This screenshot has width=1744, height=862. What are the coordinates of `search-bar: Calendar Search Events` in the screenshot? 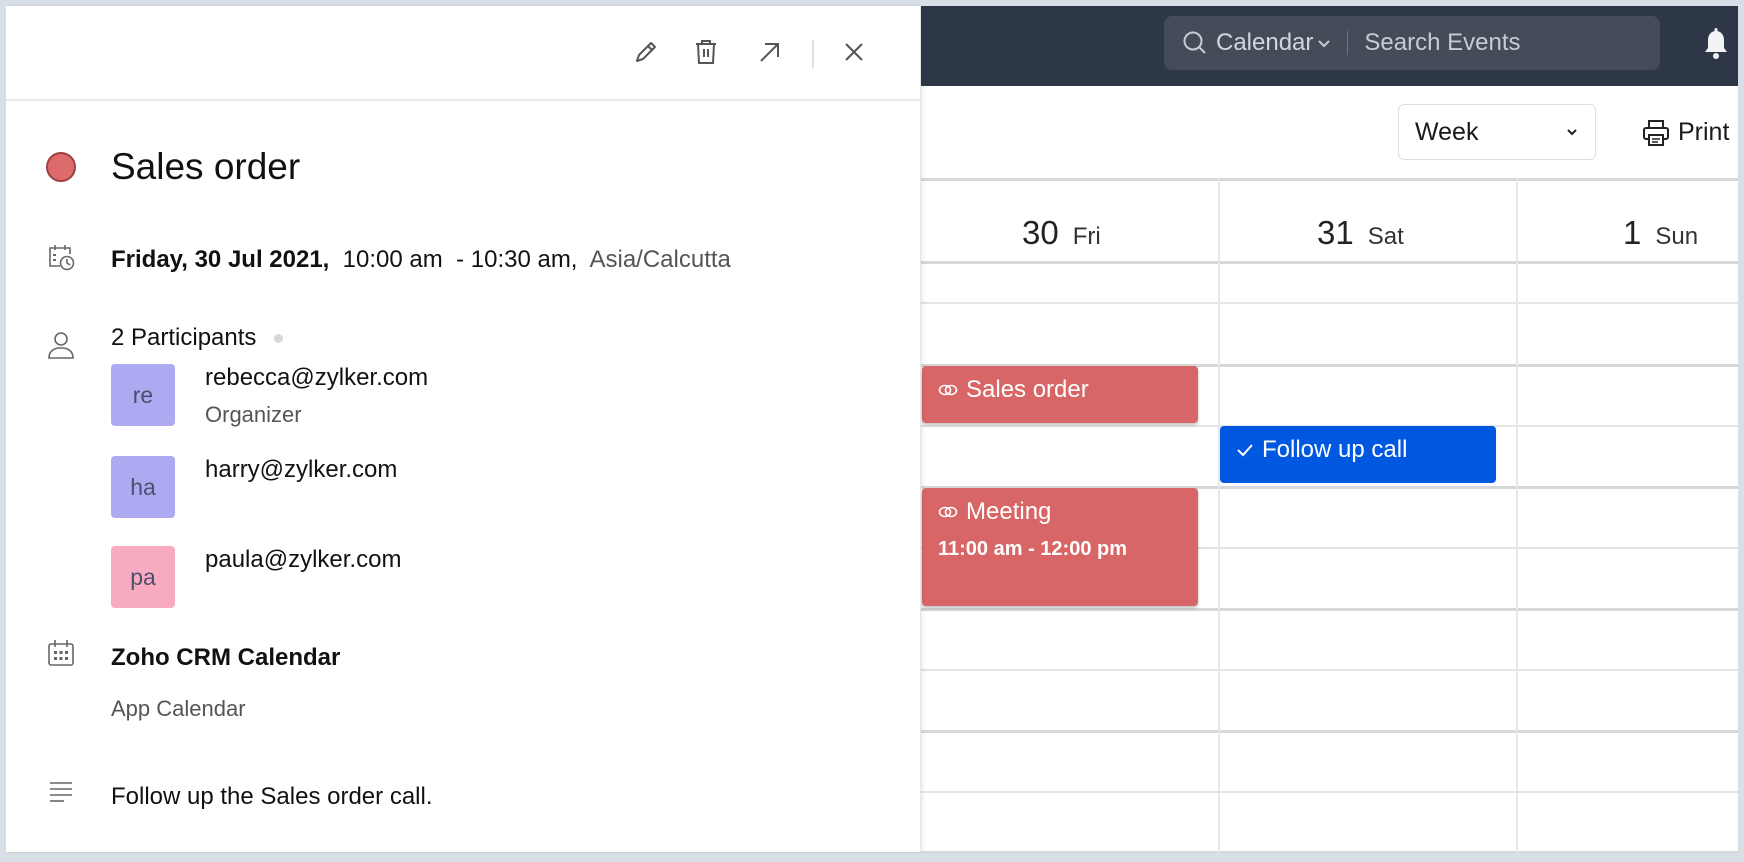 It's located at (1412, 43).